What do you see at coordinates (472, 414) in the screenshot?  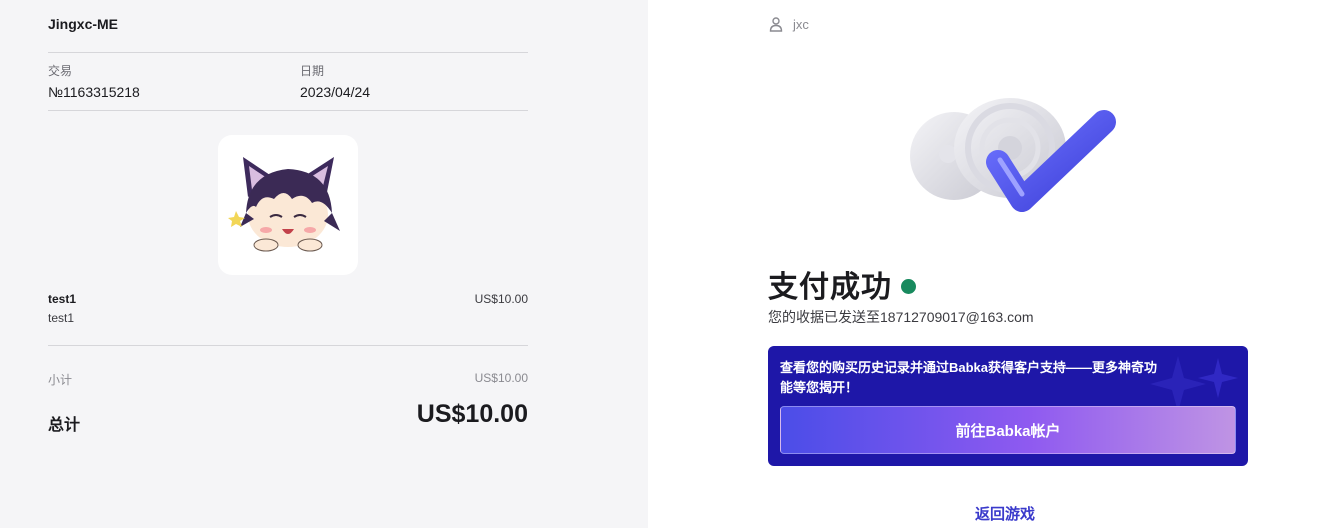 I see `total-value: US$10.00` at bounding box center [472, 414].